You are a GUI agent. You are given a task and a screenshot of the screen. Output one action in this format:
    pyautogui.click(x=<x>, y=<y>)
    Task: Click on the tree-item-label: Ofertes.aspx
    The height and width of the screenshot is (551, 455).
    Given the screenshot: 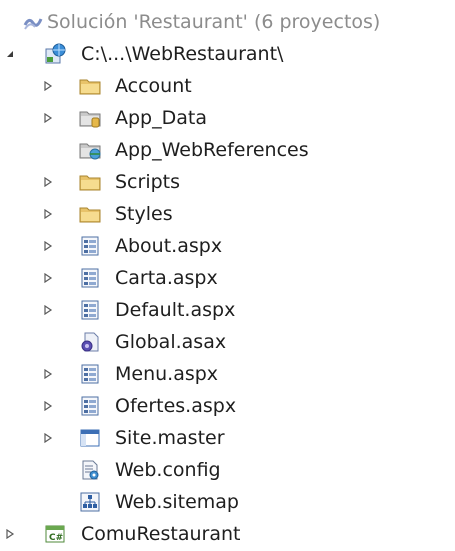 What is the action you would take?
    pyautogui.click(x=176, y=406)
    